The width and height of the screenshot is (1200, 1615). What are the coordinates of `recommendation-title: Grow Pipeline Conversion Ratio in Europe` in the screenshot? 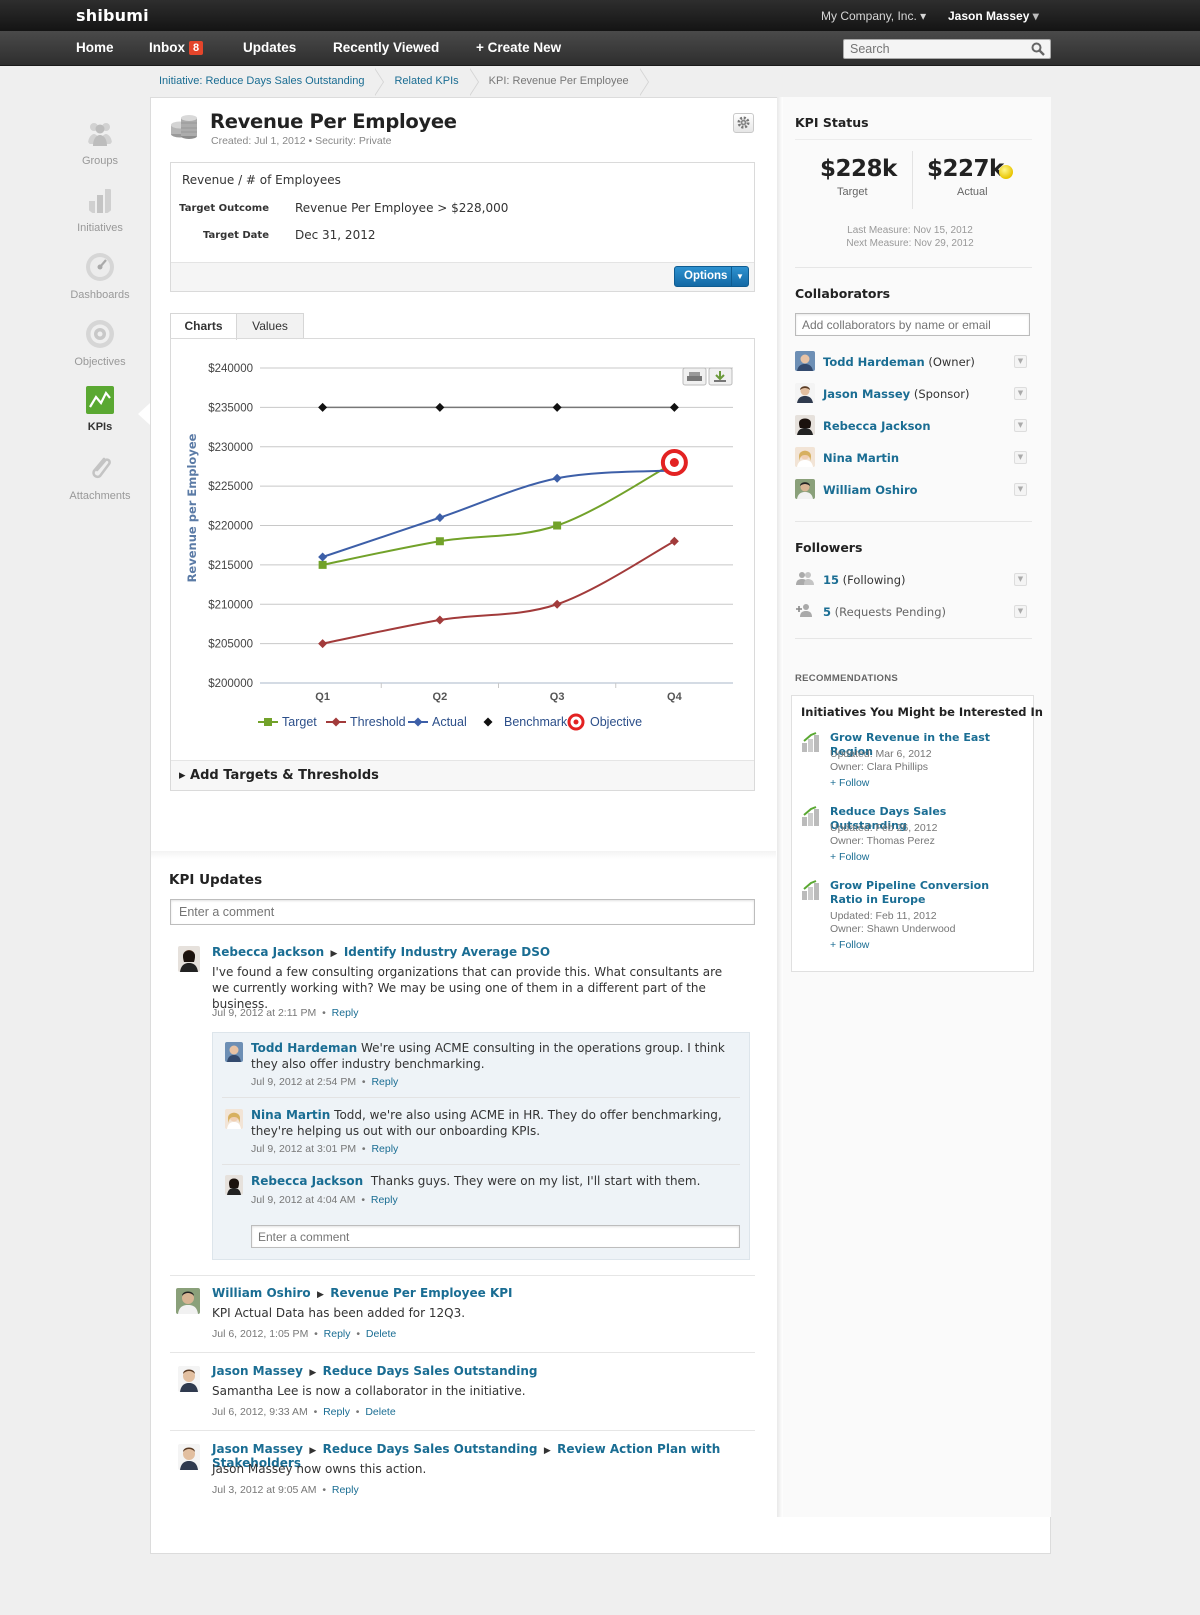 It's located at (920, 893).